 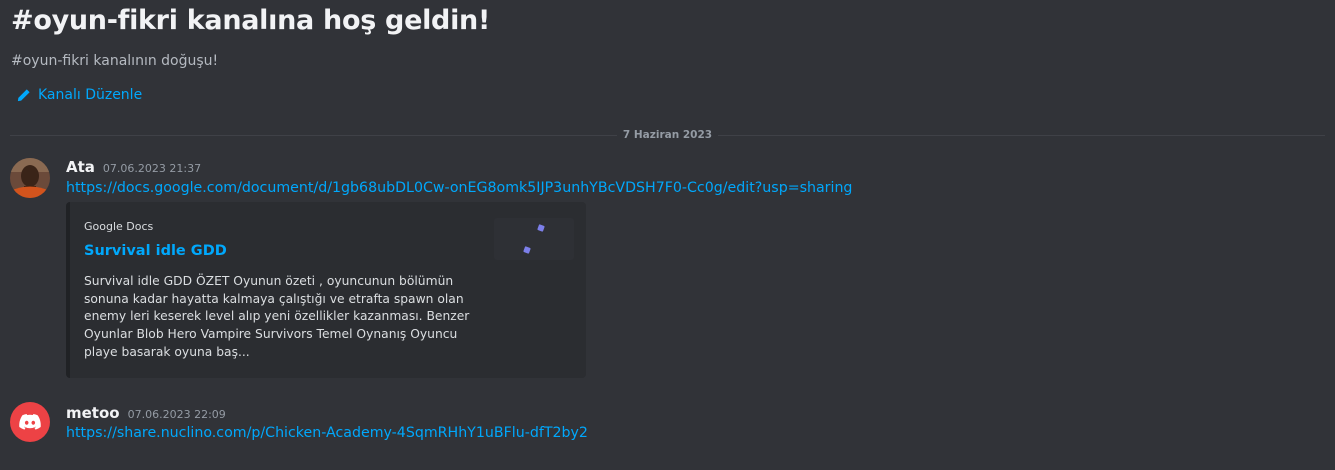 I want to click on message-header: metoo 07.06.2023 22:09, so click(x=146, y=413).